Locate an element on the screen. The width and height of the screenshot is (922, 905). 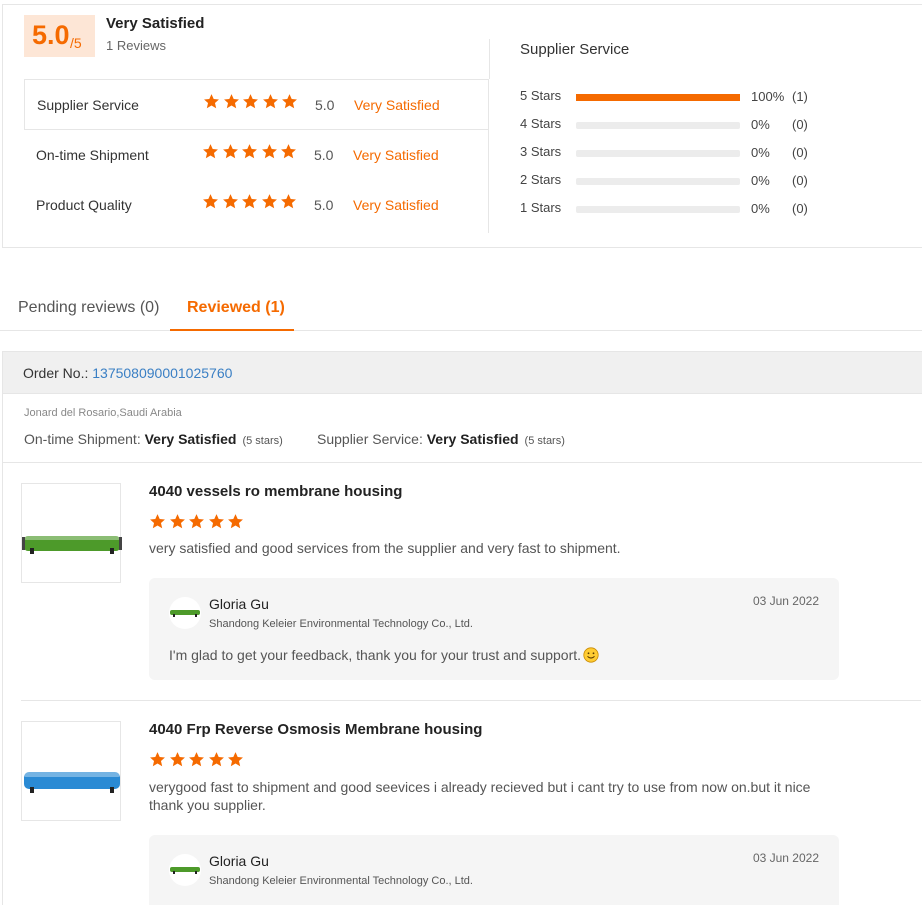
distribution-row-1: 1 Stars 0% (0) is located at coordinates (670, 208).